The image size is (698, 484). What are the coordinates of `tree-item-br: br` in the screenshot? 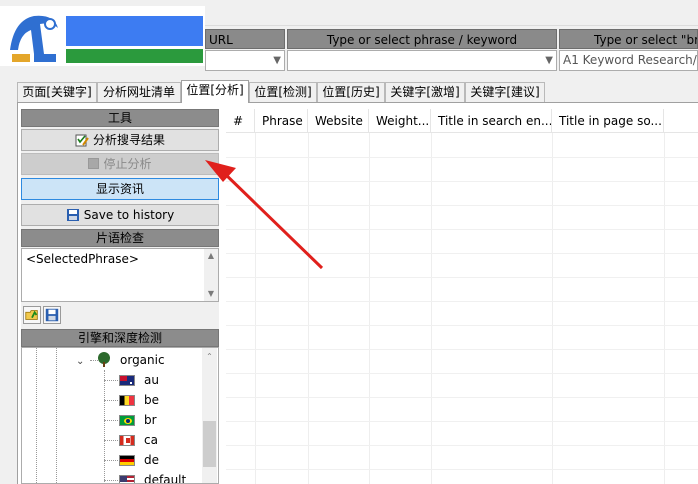 It's located at (159, 420).